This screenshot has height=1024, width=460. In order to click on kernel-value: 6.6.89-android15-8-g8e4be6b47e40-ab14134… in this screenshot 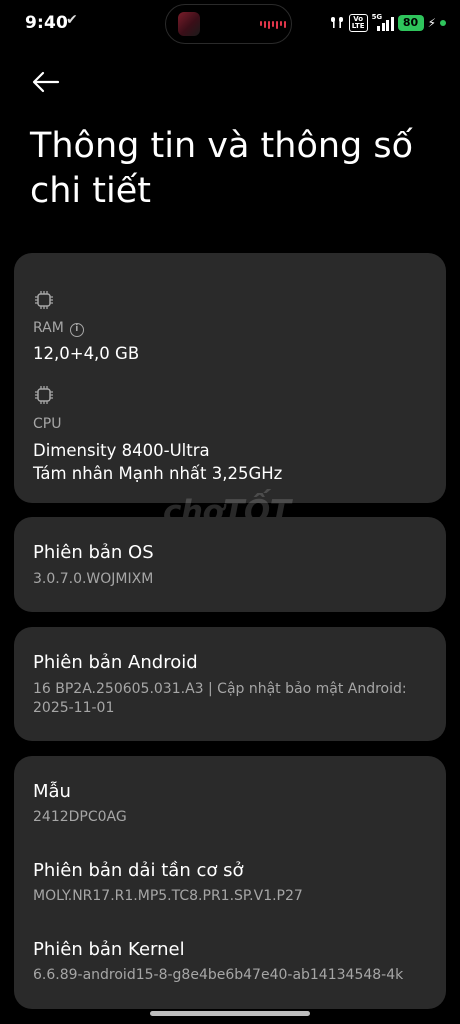, I will do `click(218, 975)`.